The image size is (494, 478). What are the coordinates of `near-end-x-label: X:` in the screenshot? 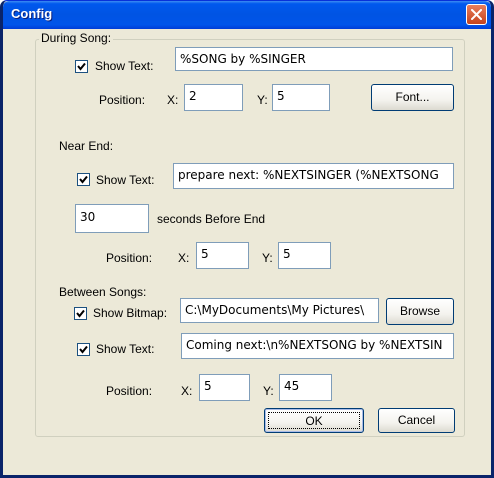 It's located at (184, 258).